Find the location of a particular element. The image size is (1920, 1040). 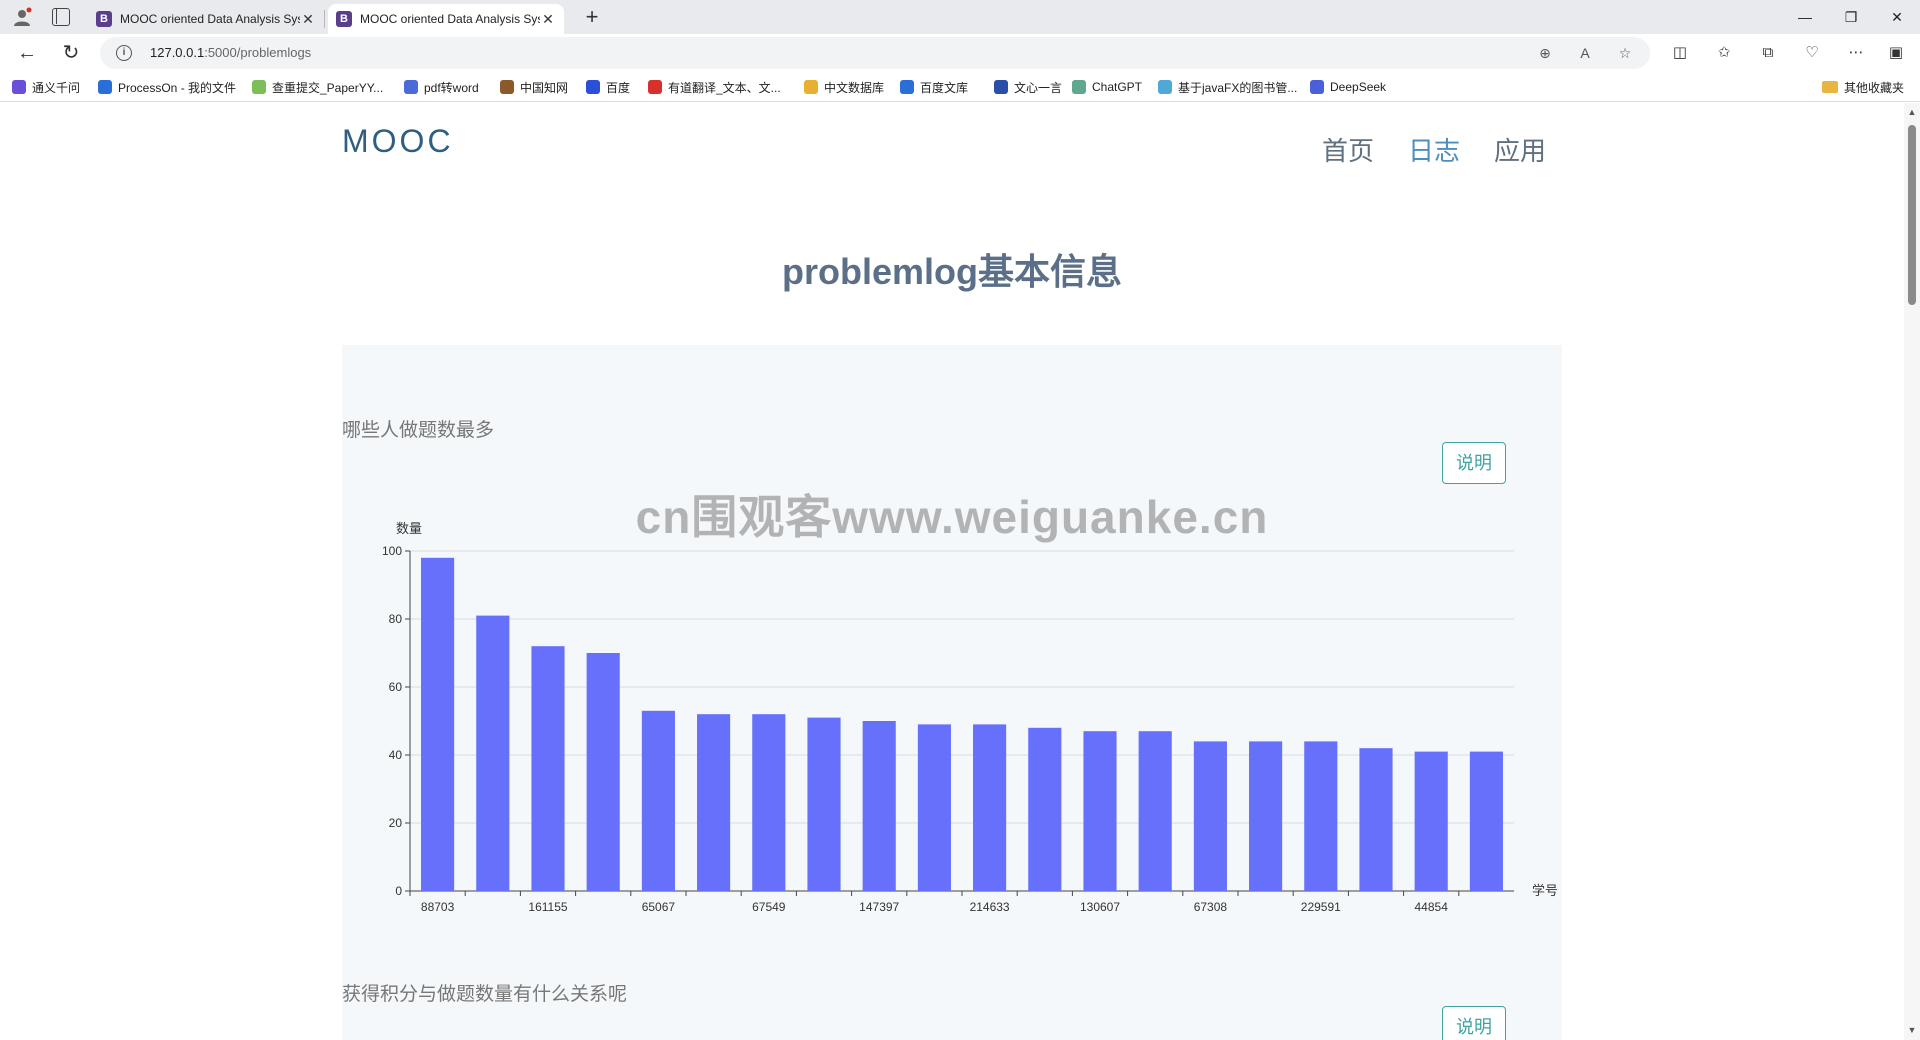

x-tick-label: 88703 is located at coordinates (438, 907).